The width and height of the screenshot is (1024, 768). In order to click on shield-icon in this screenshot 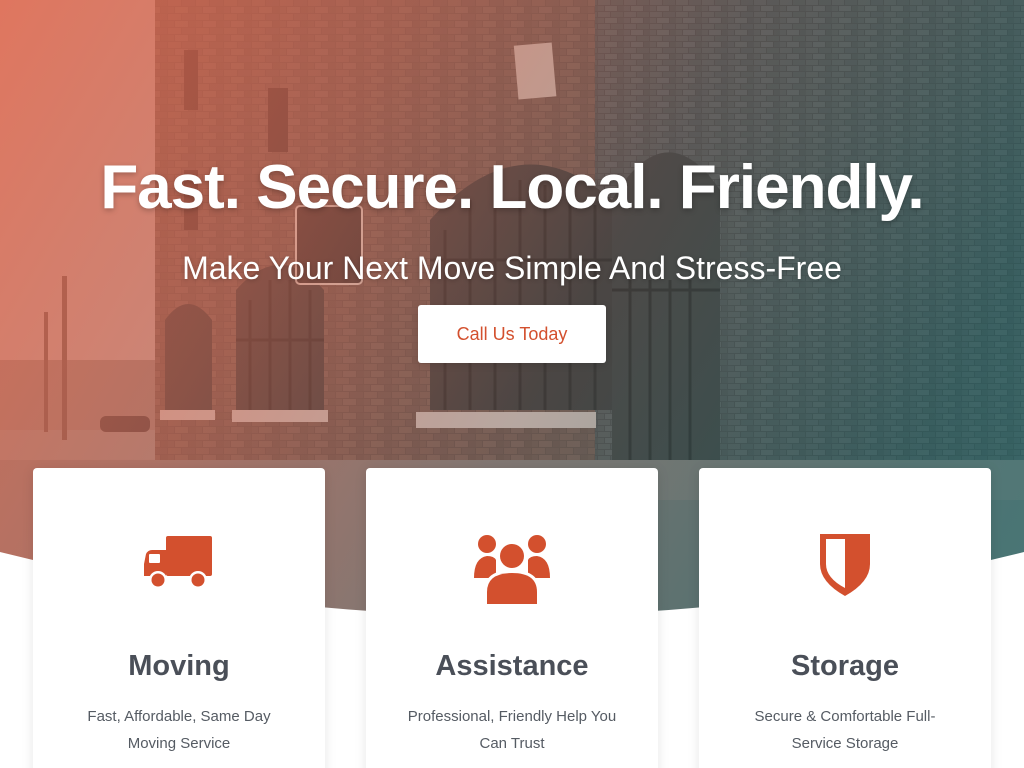, I will do `click(845, 570)`.